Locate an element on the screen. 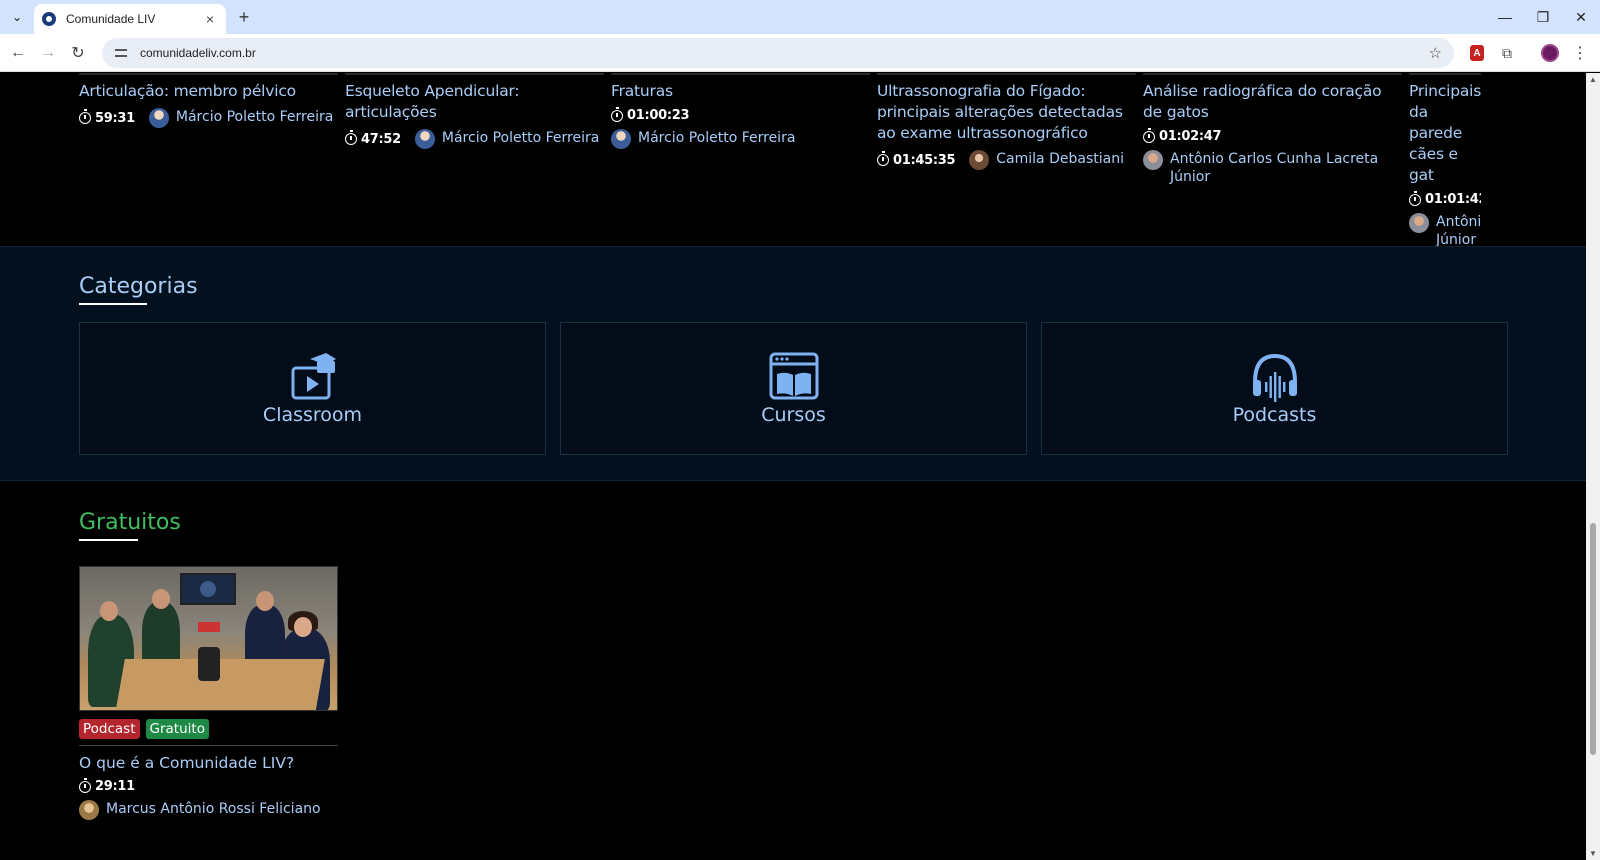  duration-text: 01:00:23 is located at coordinates (658, 115).